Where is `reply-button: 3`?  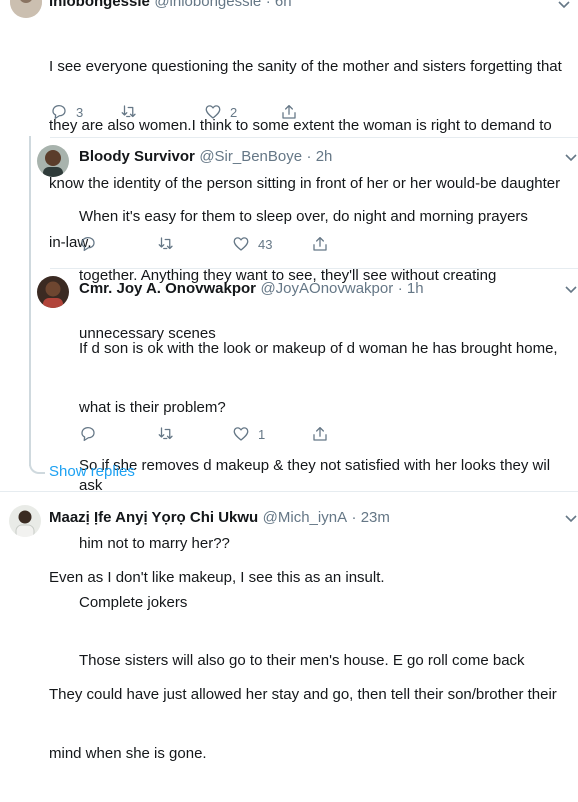 reply-button: 3 is located at coordinates (66, 112).